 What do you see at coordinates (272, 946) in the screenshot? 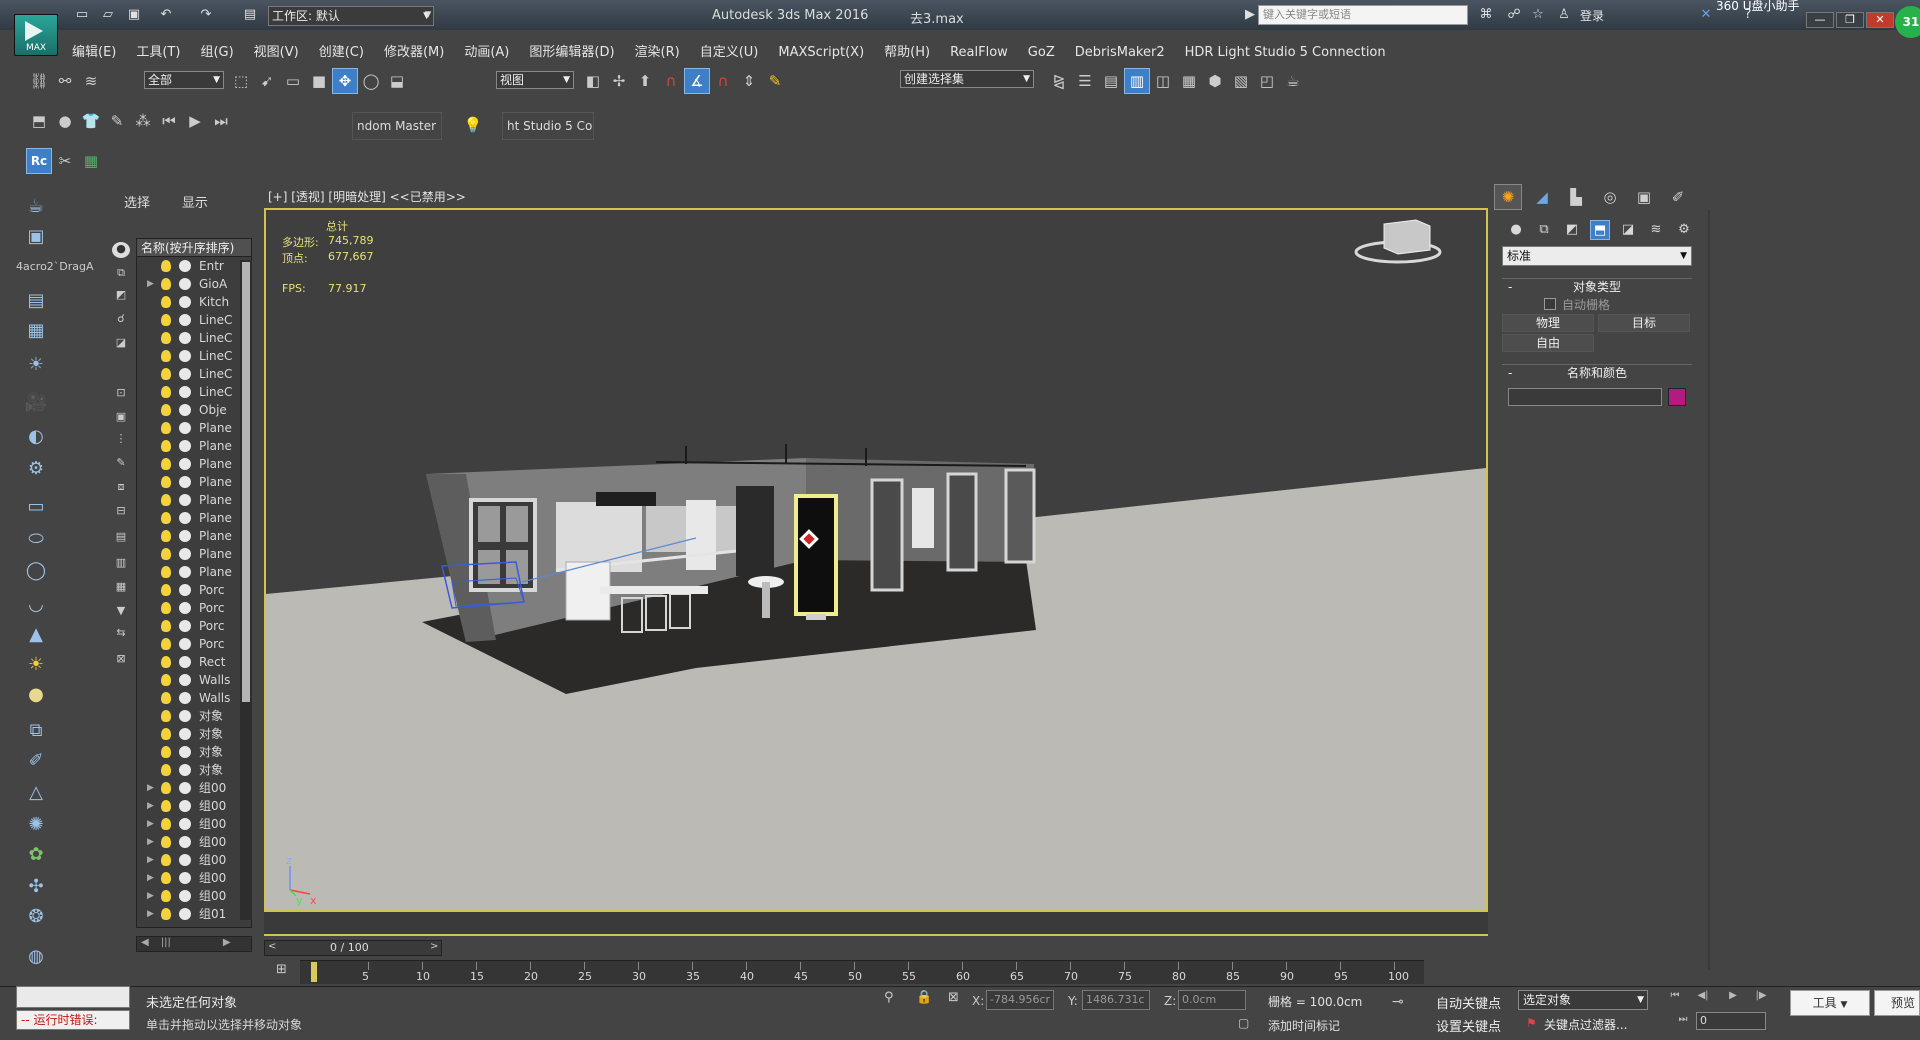
I see `prev-frame-icon: <` at bounding box center [272, 946].